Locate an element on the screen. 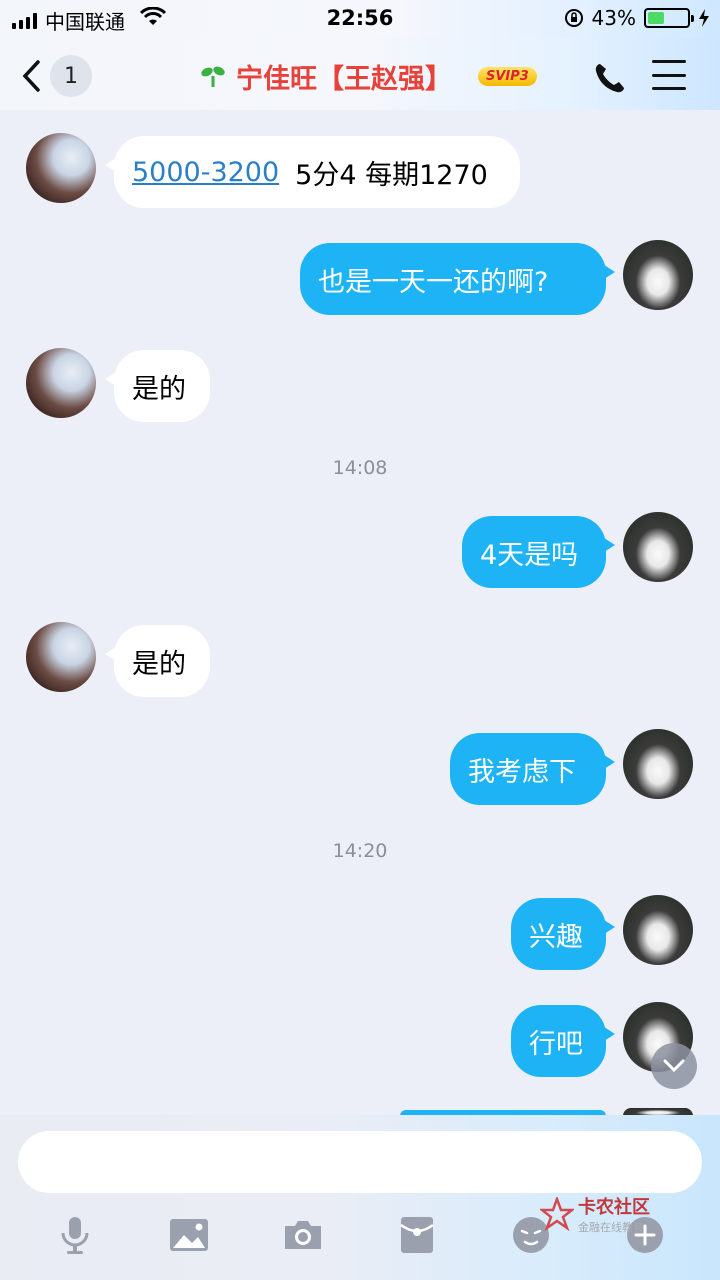 The height and width of the screenshot is (1280, 720). chevron-down-icon is located at coordinates (674, 1066).